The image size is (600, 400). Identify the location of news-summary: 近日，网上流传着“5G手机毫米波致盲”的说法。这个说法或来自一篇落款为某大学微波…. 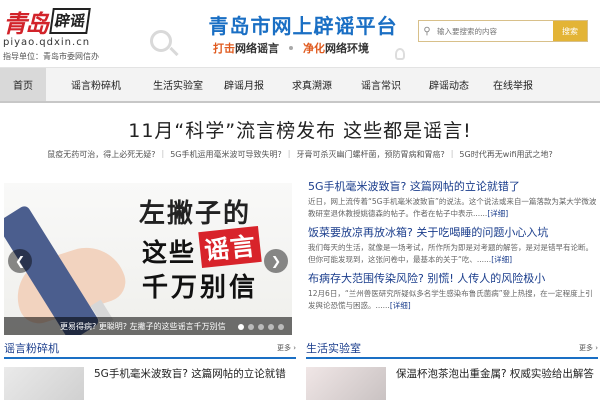
(453, 208).